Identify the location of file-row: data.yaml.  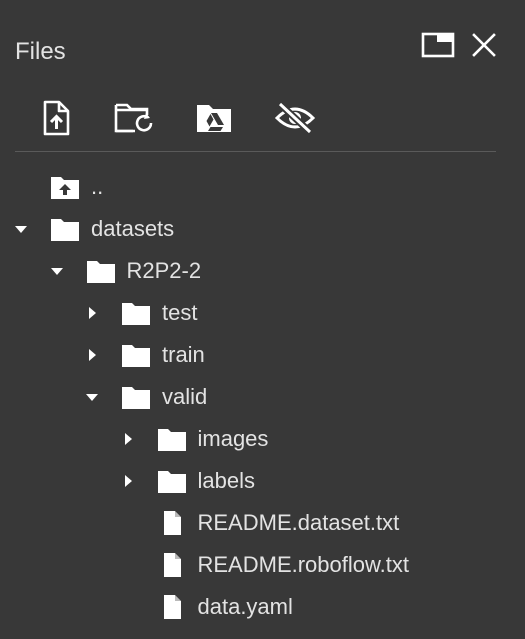
(262, 607).